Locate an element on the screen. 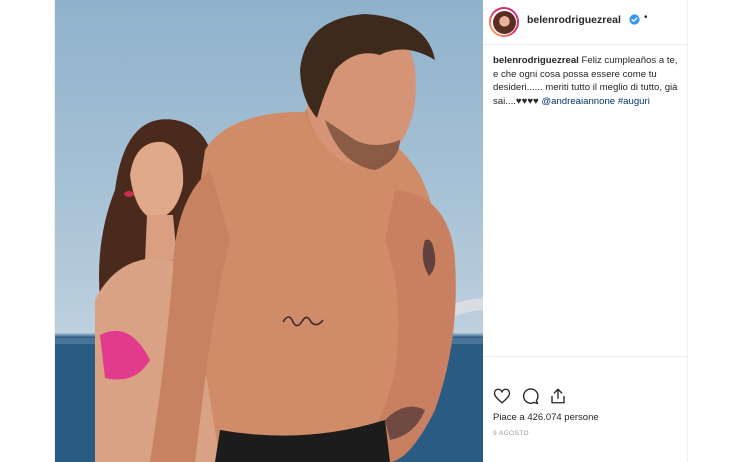  comment-icon is located at coordinates (530, 396).